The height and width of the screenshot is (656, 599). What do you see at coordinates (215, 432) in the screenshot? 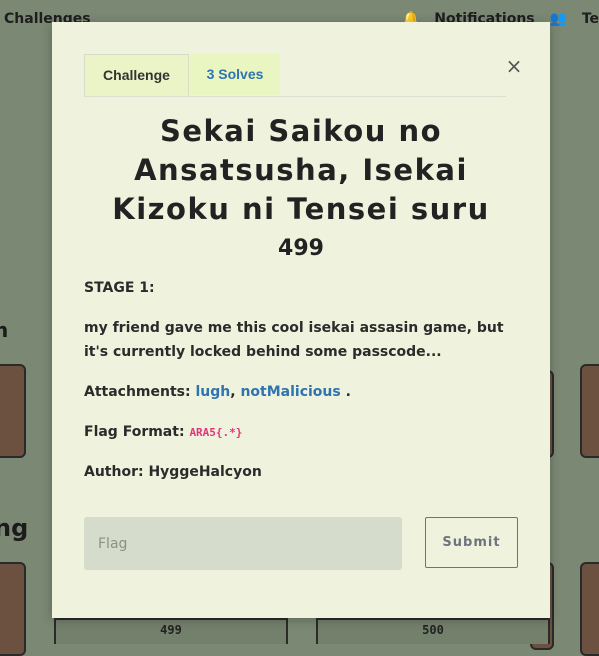
I see `flag-format-code: ARA5{.*}` at bounding box center [215, 432].